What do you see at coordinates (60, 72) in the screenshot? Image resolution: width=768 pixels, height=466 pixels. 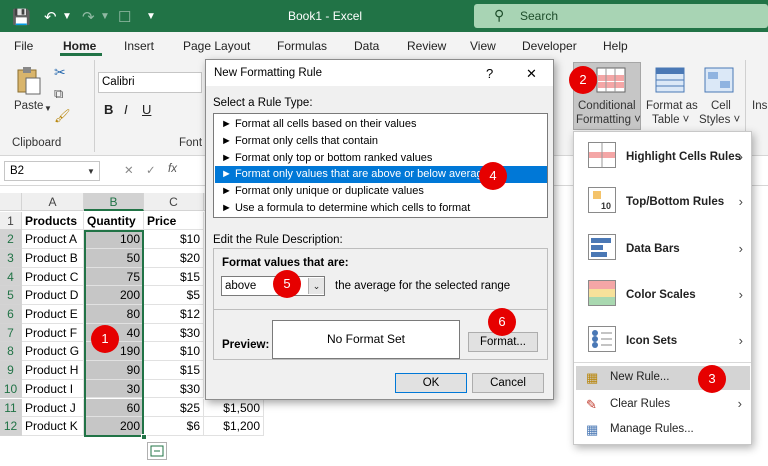 I see `cut-icon: ✂` at bounding box center [60, 72].